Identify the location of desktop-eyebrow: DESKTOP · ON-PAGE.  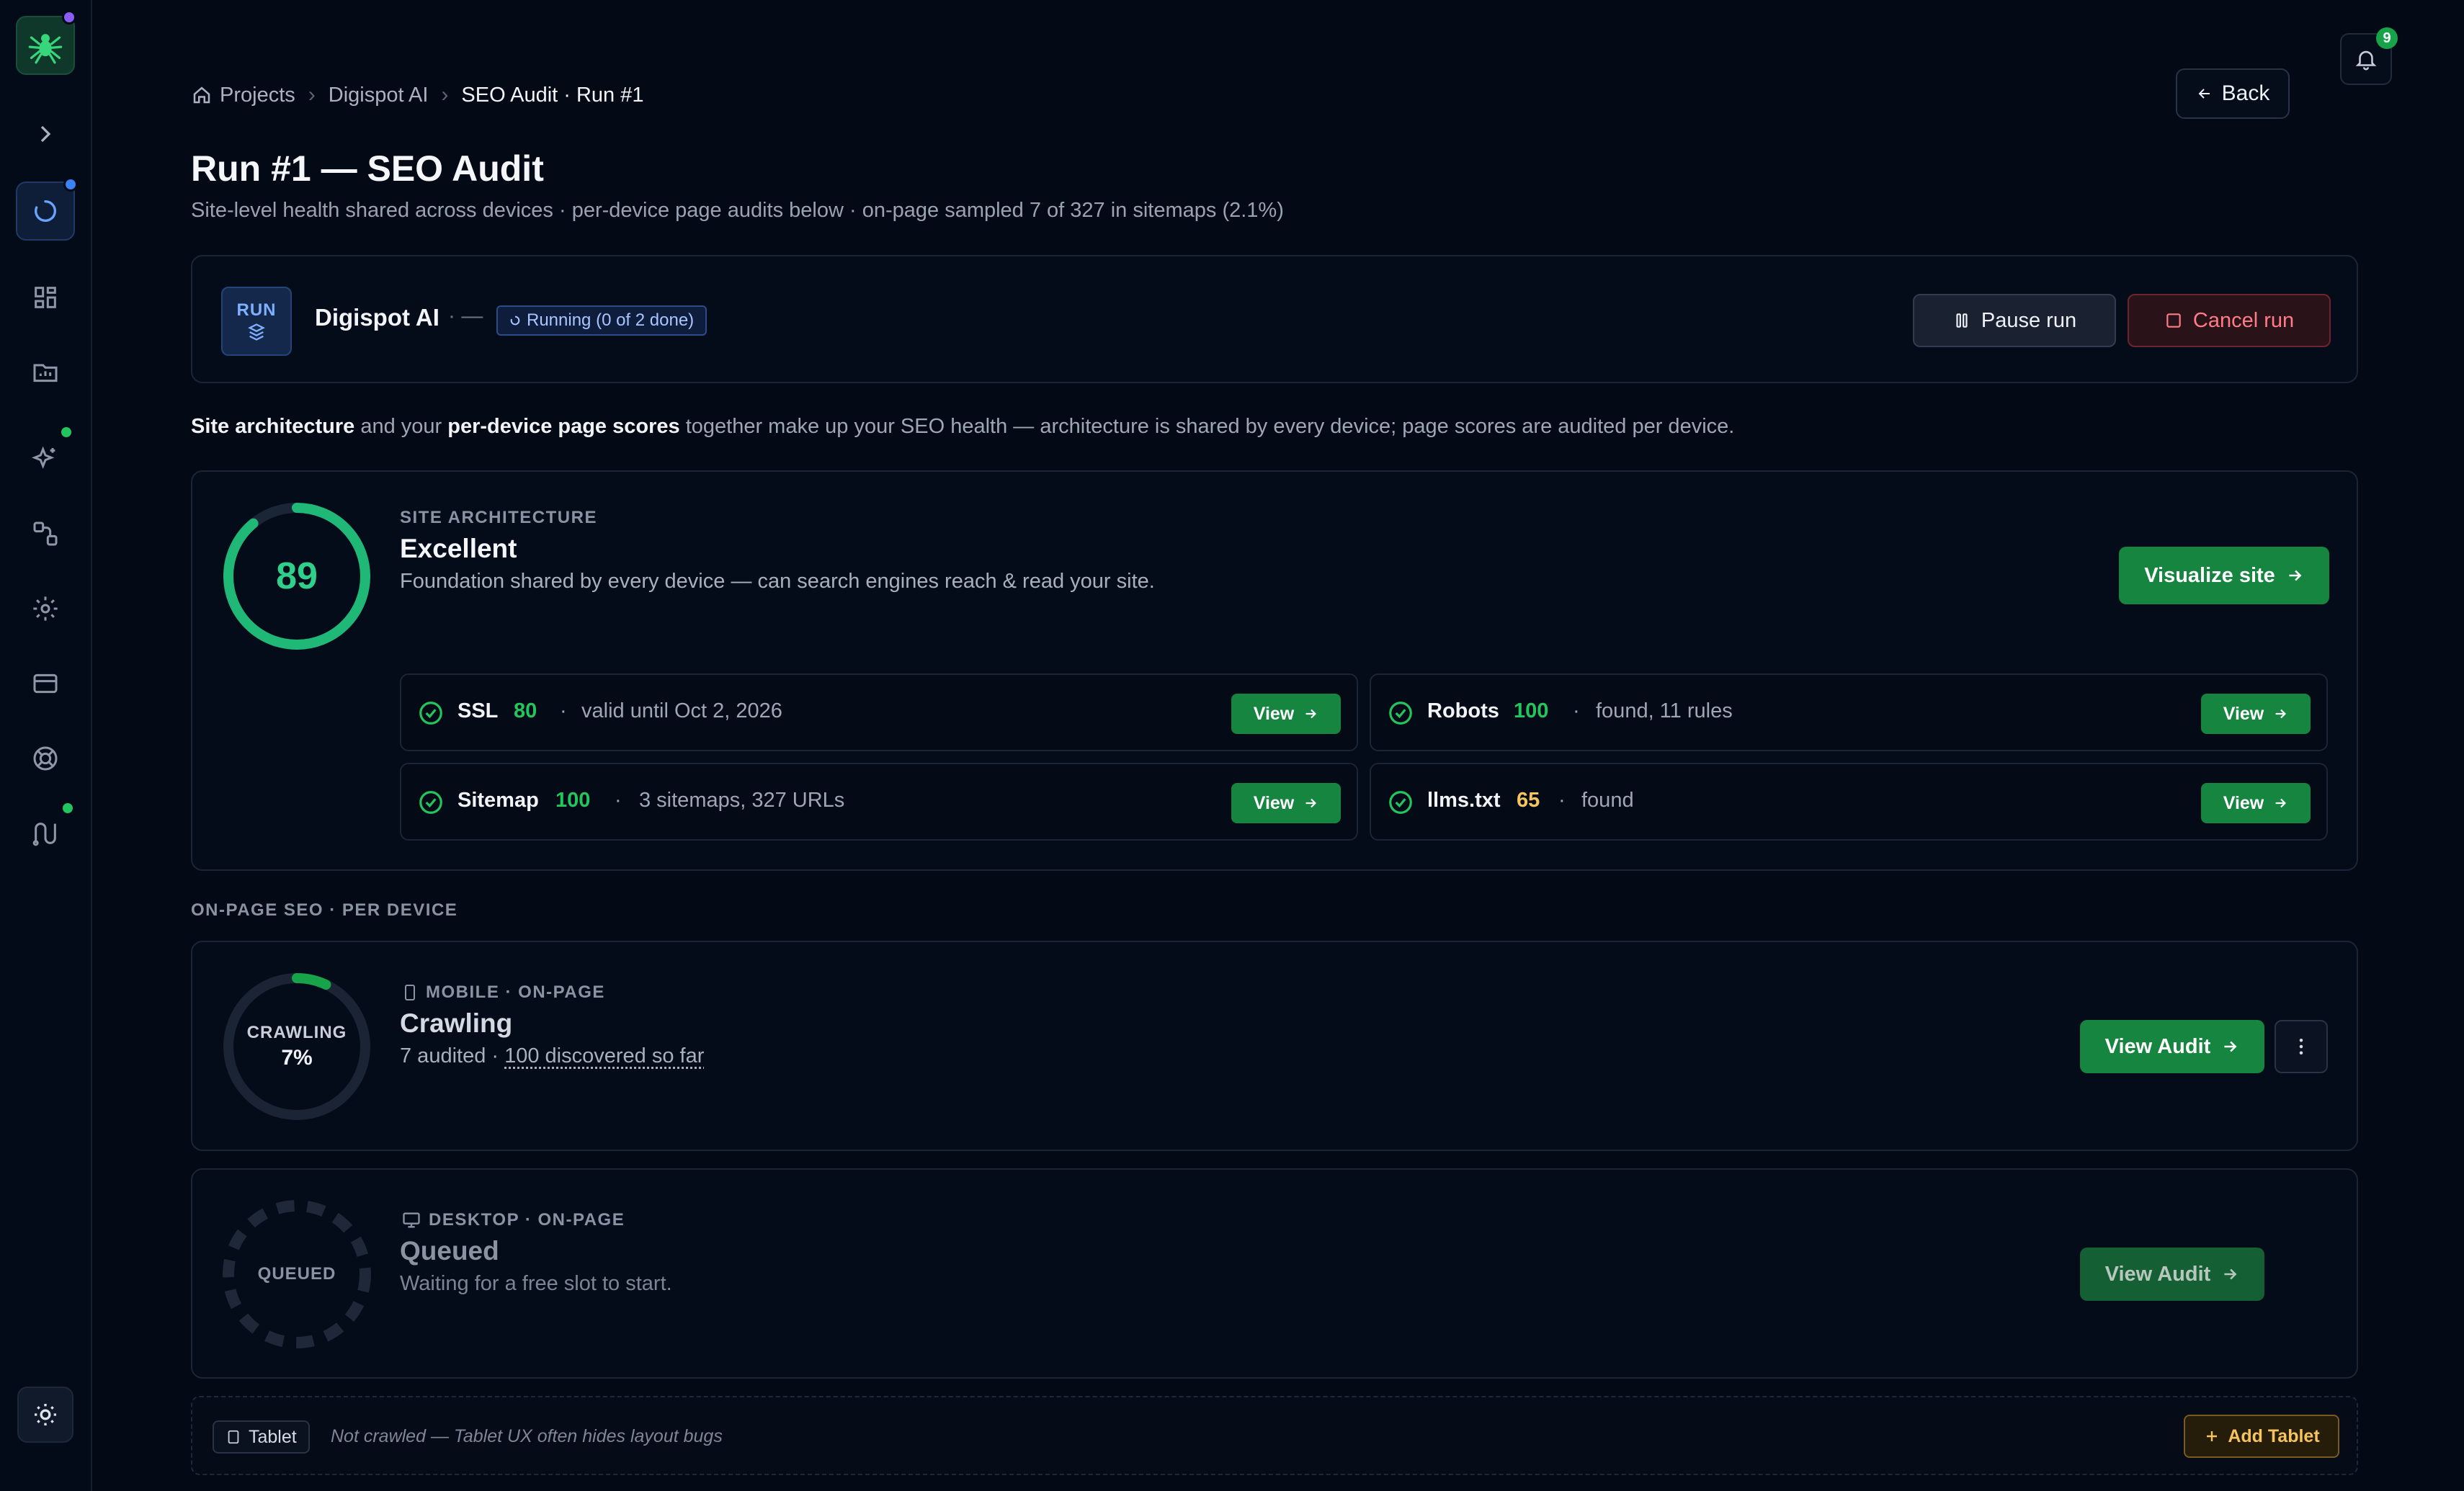
(513, 1220).